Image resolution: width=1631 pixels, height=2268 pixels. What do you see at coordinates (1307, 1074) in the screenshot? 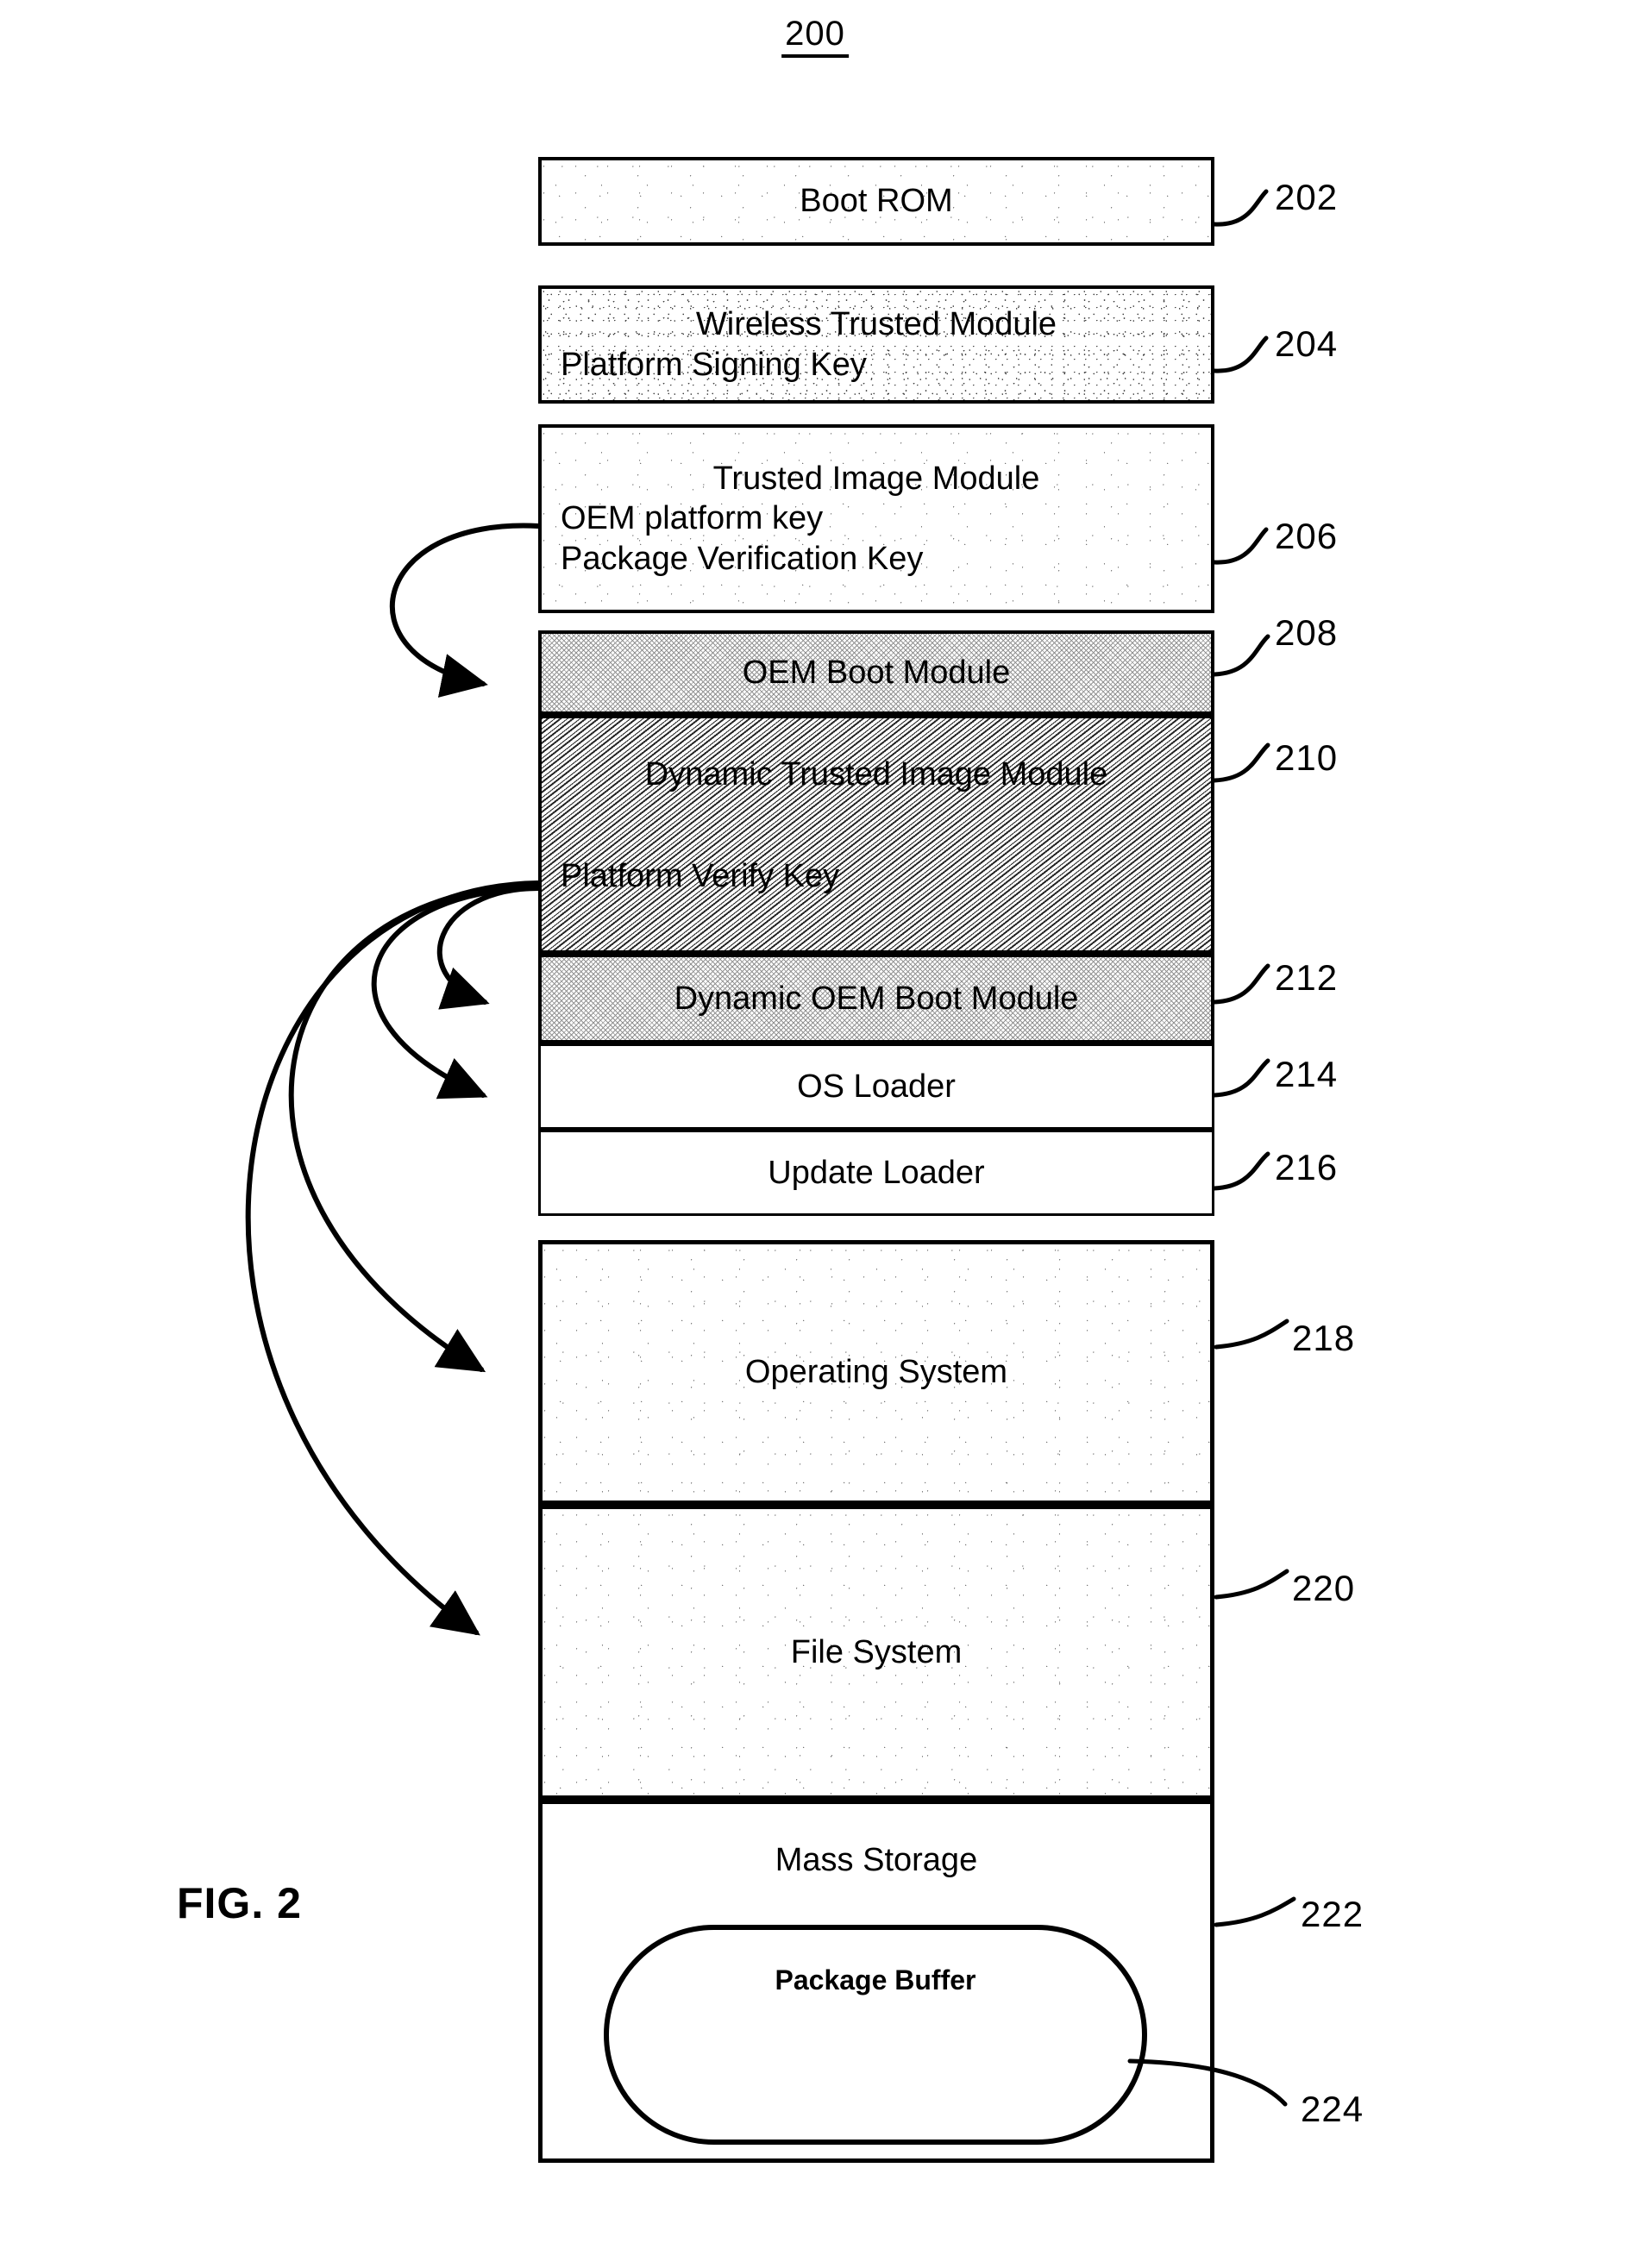
I see `ref-numeral-214: 214` at bounding box center [1307, 1074].